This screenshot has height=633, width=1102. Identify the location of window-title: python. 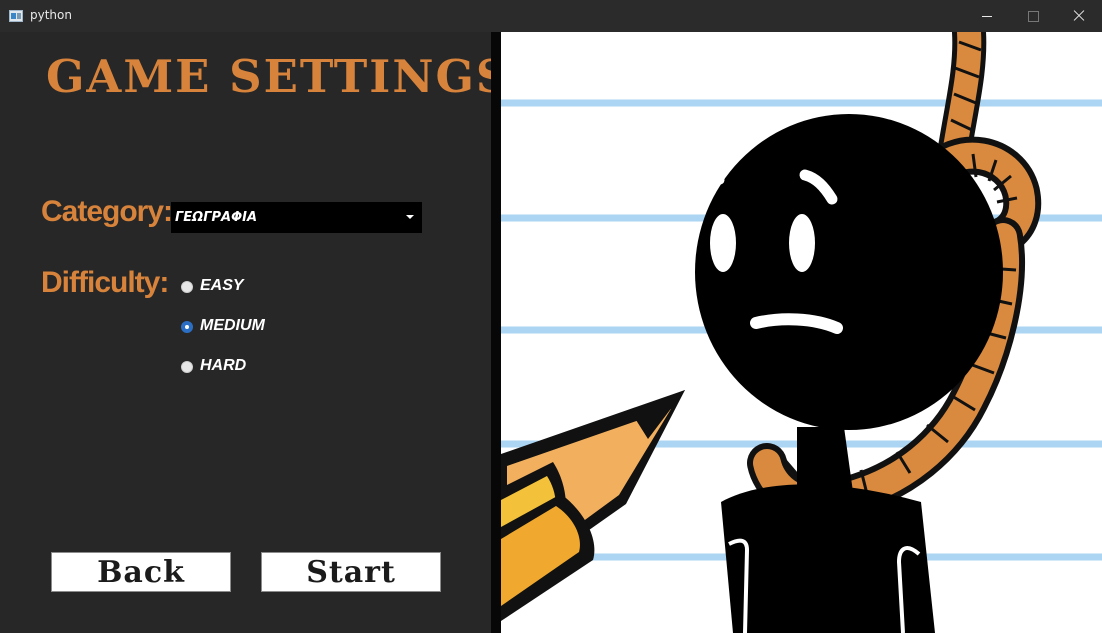
(51, 15).